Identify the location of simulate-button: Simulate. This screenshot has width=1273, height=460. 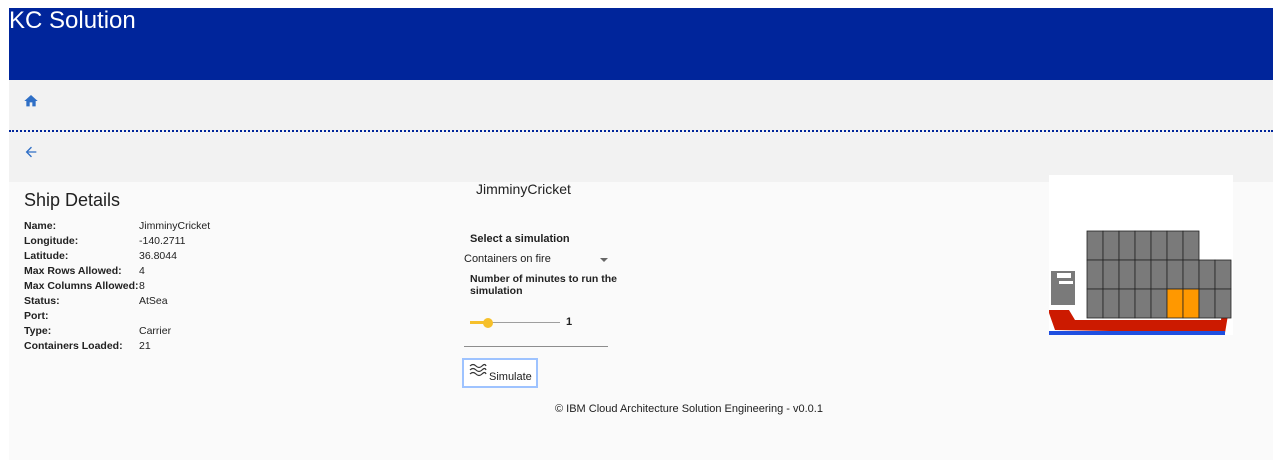
(500, 373).